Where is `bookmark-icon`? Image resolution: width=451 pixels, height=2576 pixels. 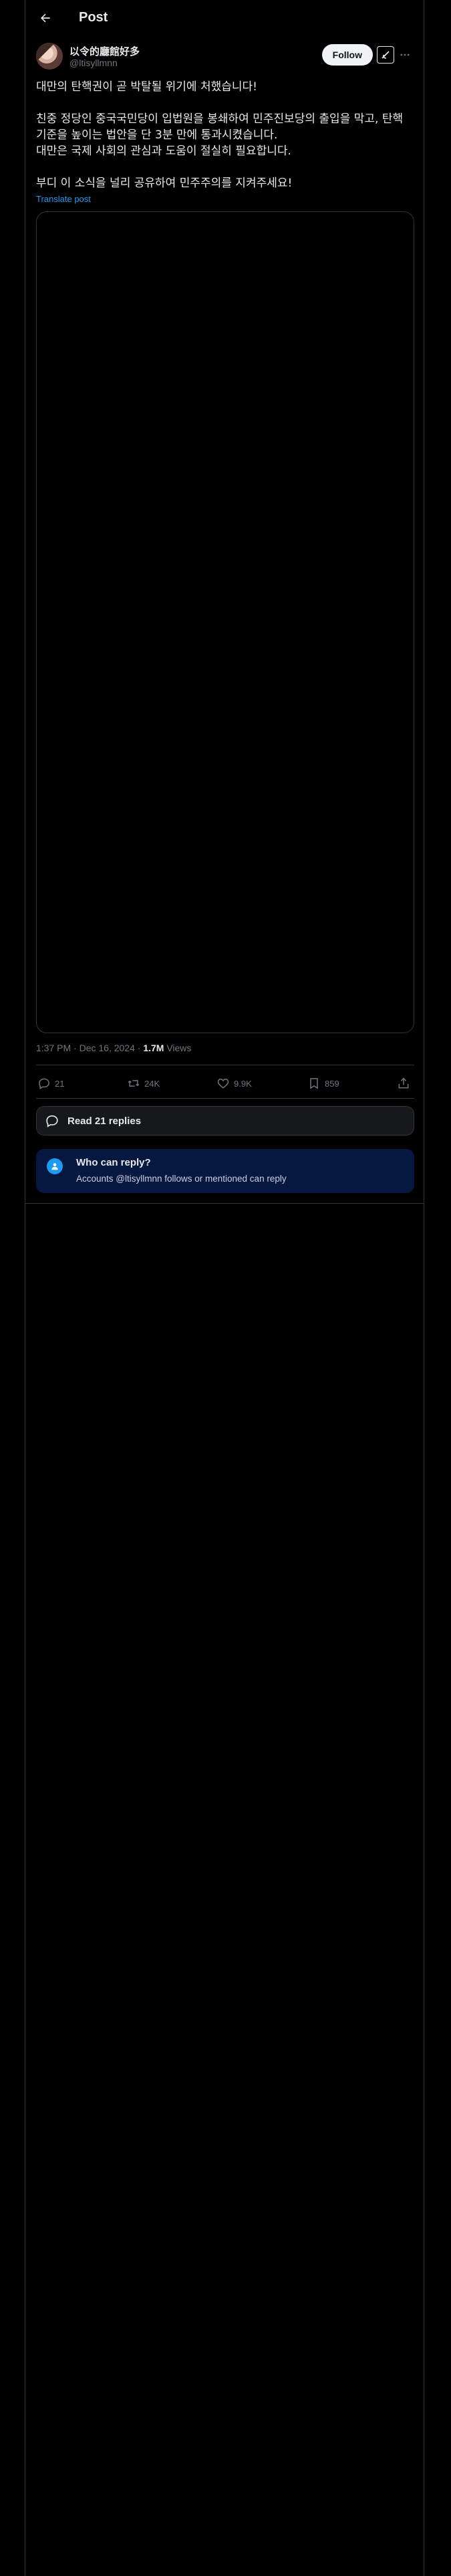
bookmark-icon is located at coordinates (314, 1083).